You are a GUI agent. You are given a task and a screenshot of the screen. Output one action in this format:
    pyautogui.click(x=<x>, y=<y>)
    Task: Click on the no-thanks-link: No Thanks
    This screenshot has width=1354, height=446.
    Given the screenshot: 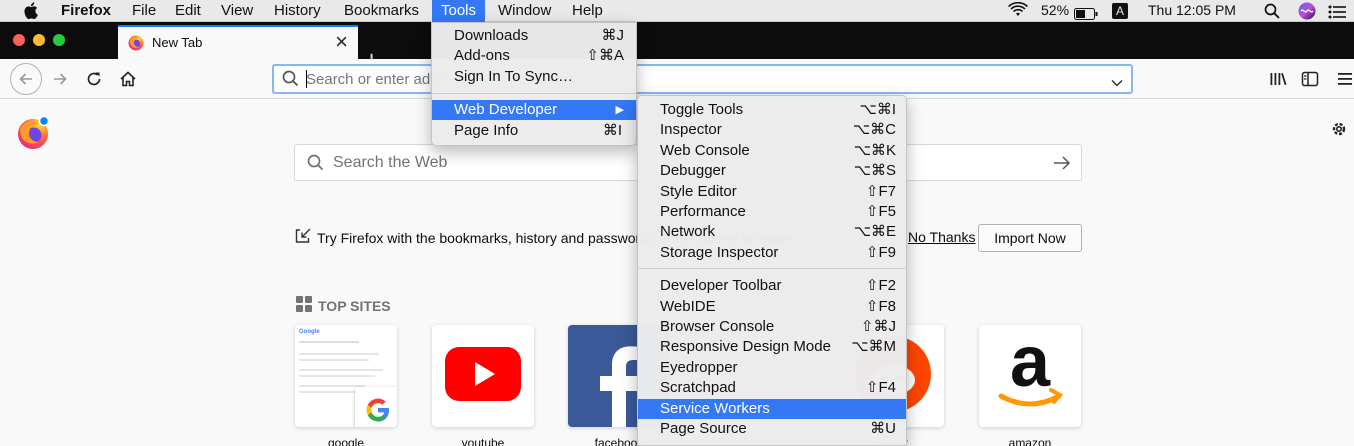 What is the action you would take?
    pyautogui.click(x=941, y=237)
    